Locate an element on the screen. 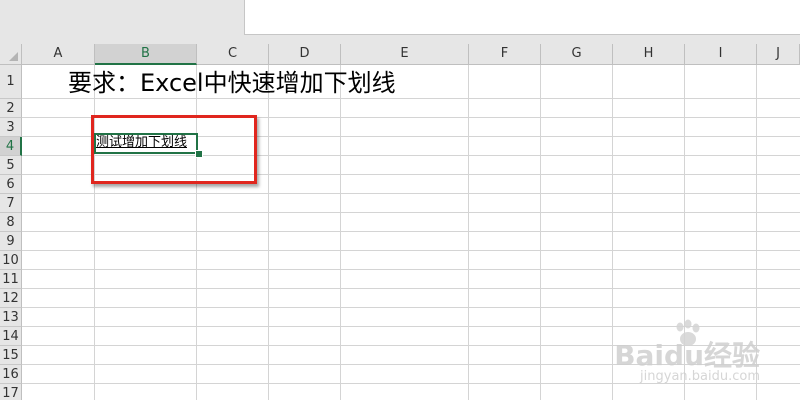 Image resolution: width=800 pixels, height=400 pixels. row-header-17: 17 is located at coordinates (11, 392).